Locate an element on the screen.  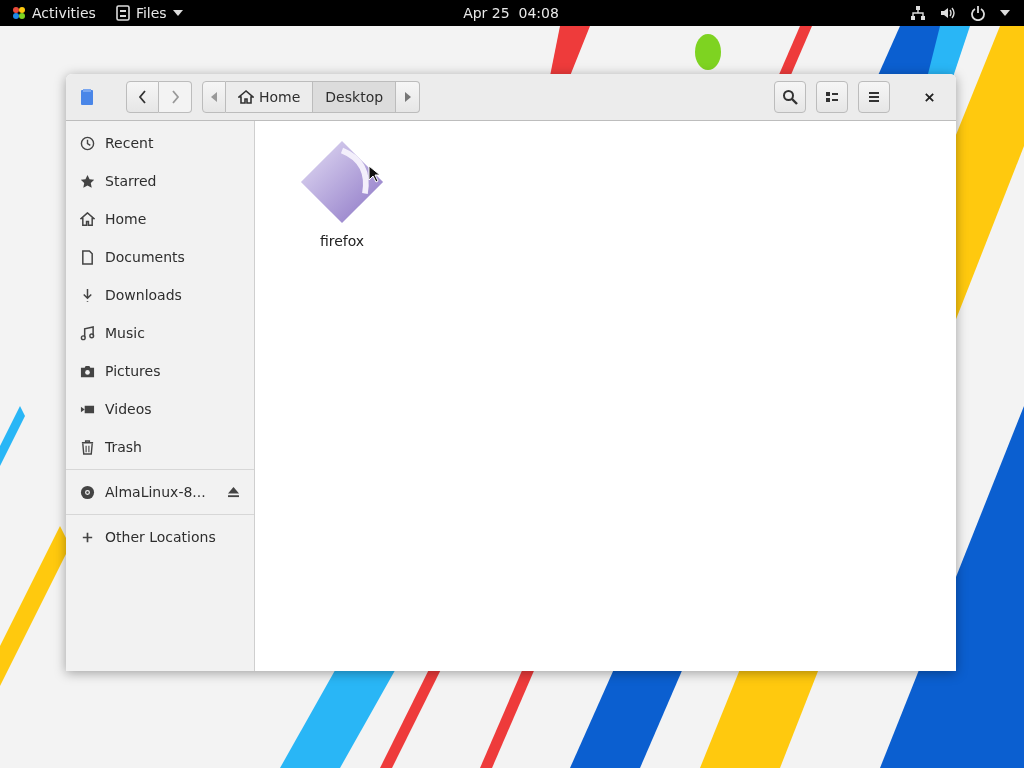
clock-icon is located at coordinates (87, 143).